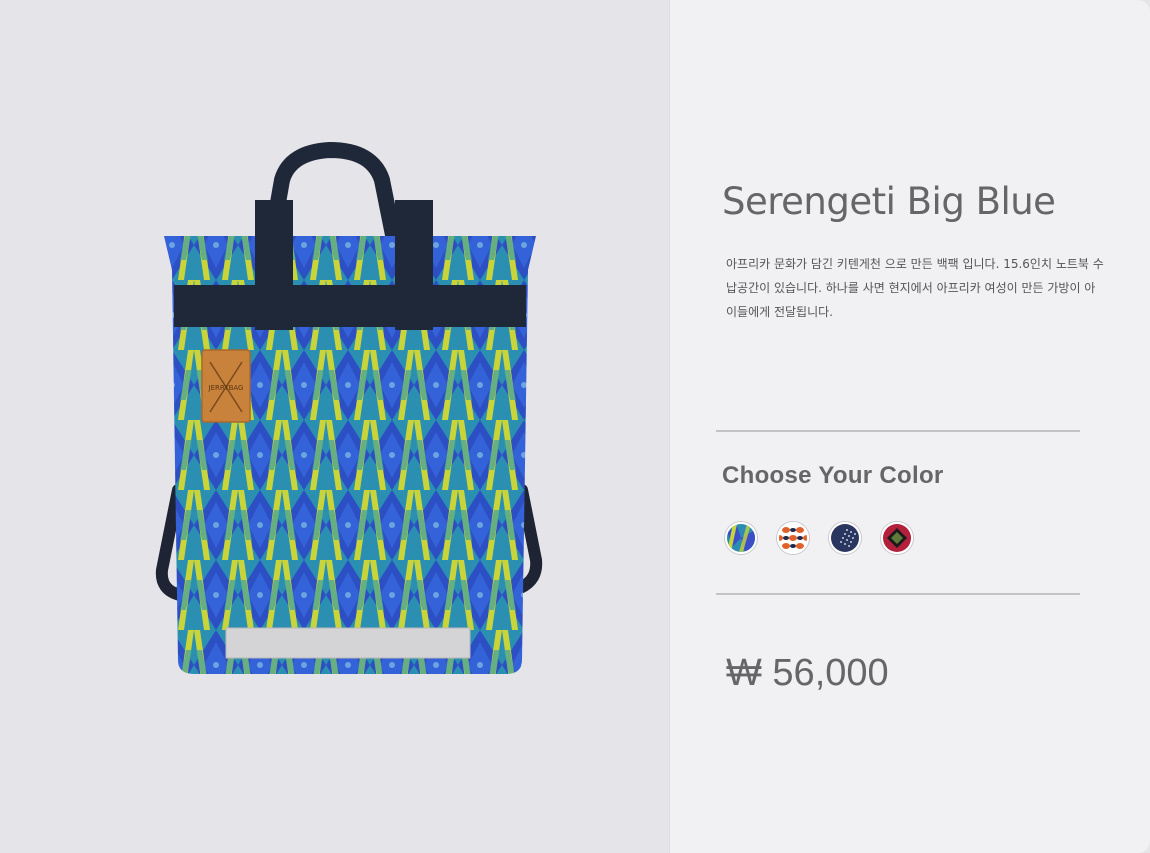  Describe the element at coordinates (807, 673) in the screenshot. I see `product-price: ₩ 56,000` at that location.